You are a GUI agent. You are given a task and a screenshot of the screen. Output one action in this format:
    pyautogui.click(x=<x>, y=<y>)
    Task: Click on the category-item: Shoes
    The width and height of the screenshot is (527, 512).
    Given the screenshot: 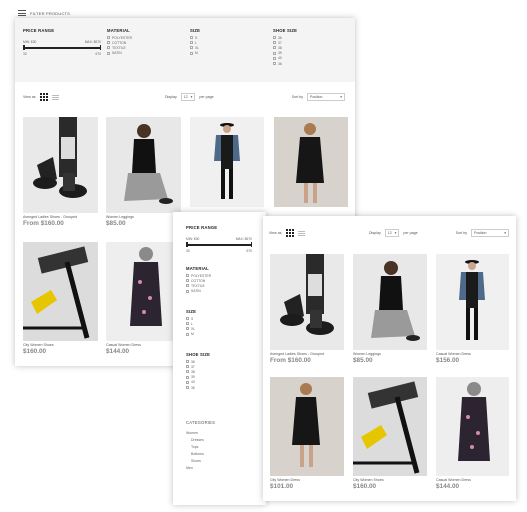 What is the action you would take?
    pyautogui.click(x=200, y=460)
    